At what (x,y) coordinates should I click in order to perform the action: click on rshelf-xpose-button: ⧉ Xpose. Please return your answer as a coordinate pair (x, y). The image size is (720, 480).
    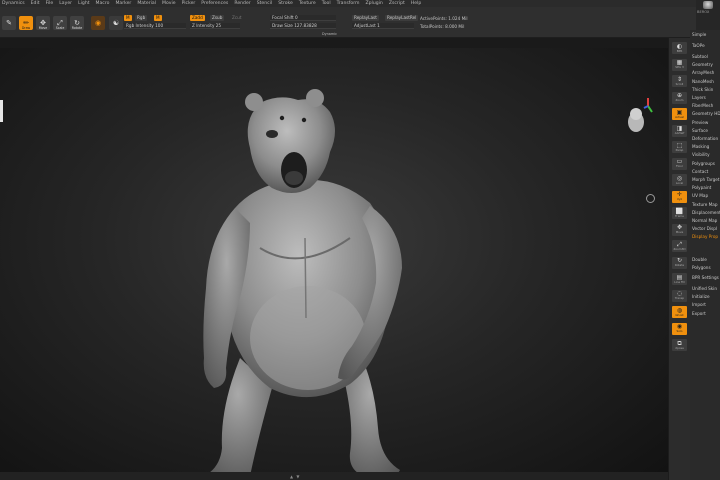
    Looking at the image, I should click on (679, 345).